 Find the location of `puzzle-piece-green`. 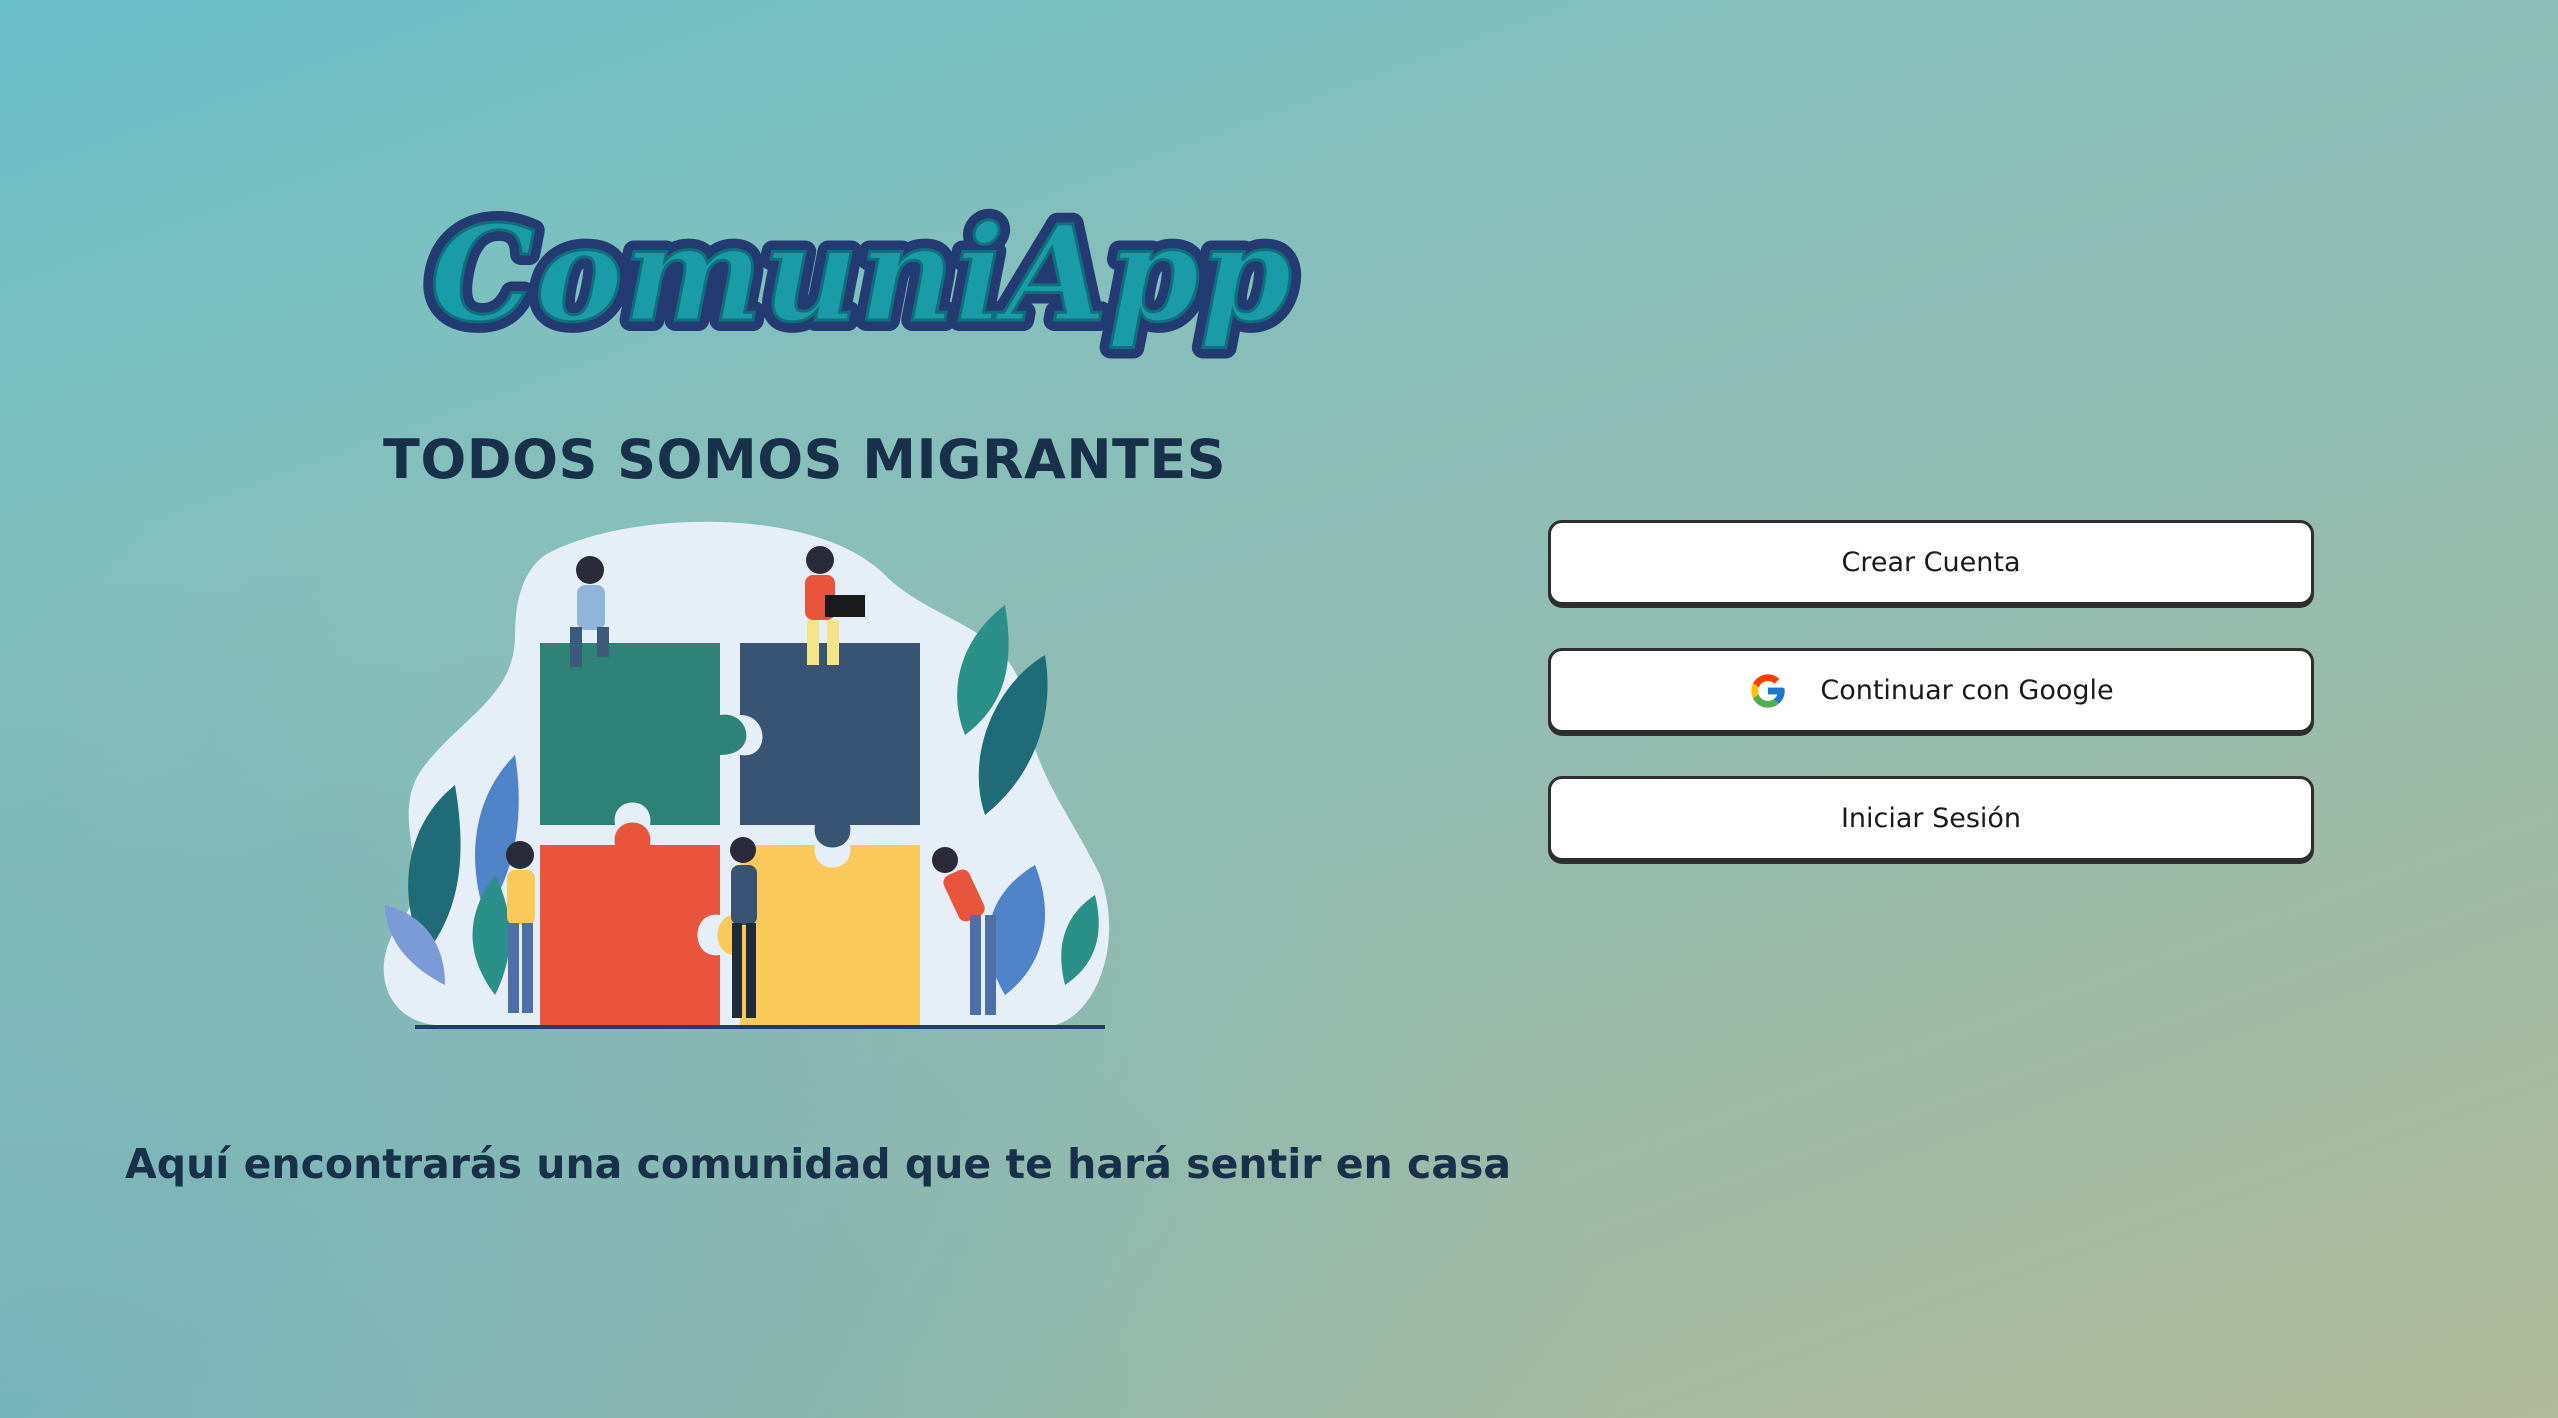

puzzle-piece-green is located at coordinates (643, 734).